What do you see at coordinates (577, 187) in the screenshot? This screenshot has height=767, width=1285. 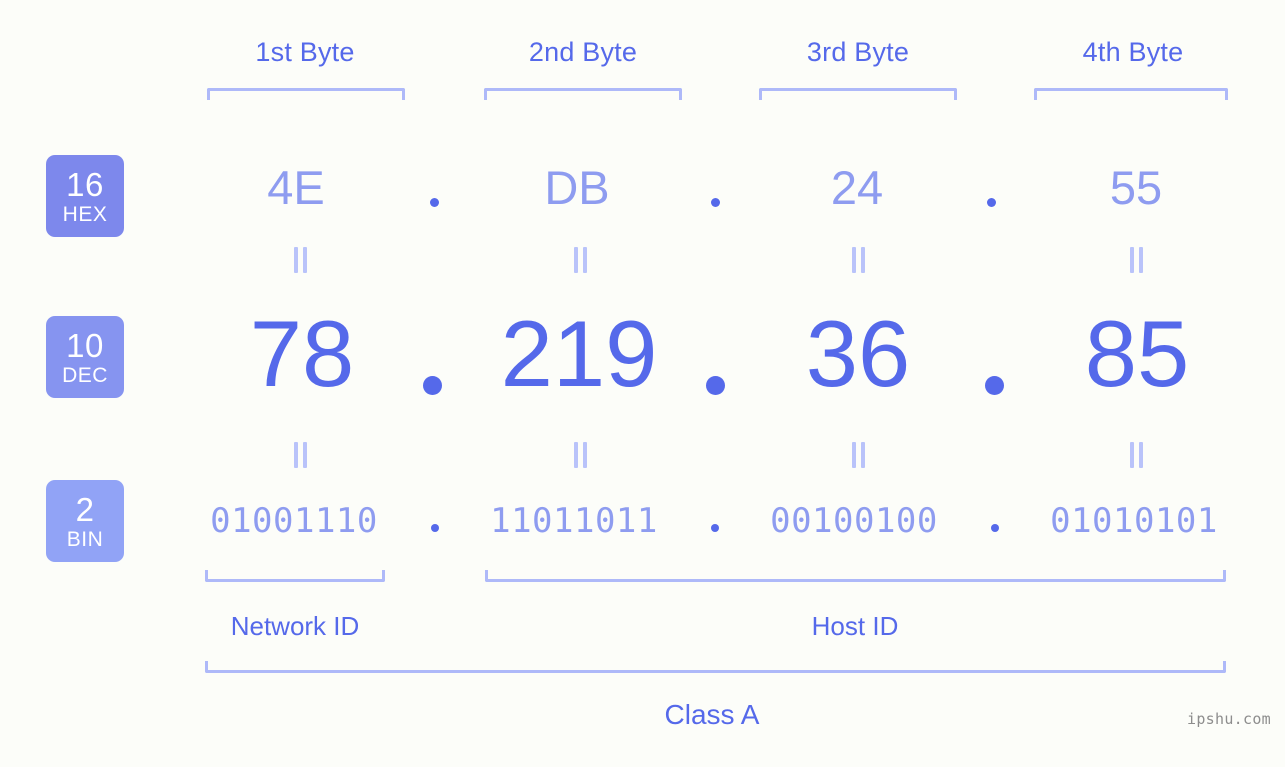 I see `hex-octet-2: DB` at bounding box center [577, 187].